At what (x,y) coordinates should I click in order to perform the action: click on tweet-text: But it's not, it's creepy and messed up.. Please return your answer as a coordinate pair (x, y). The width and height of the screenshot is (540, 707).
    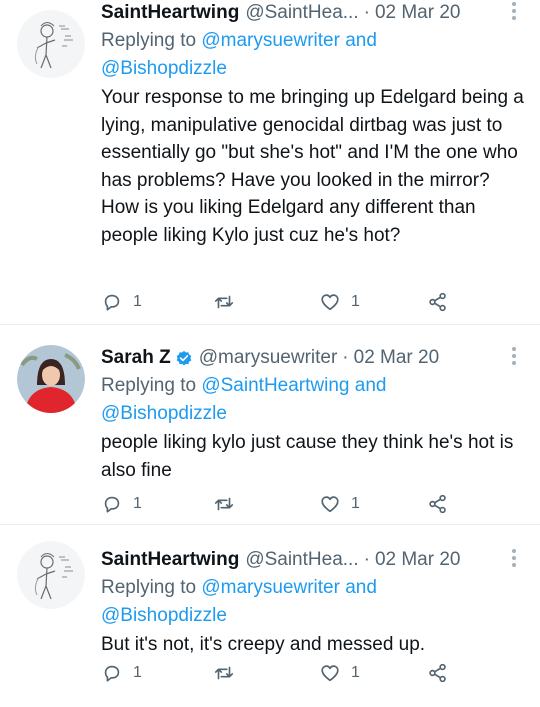
    Looking at the image, I should click on (263, 644).